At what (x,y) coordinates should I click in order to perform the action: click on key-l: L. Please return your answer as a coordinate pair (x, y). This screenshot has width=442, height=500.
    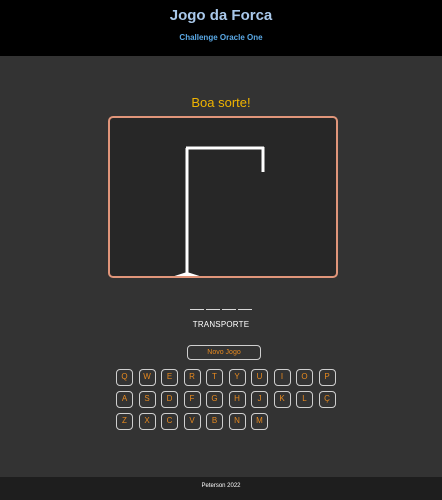
    Looking at the image, I should click on (304, 399).